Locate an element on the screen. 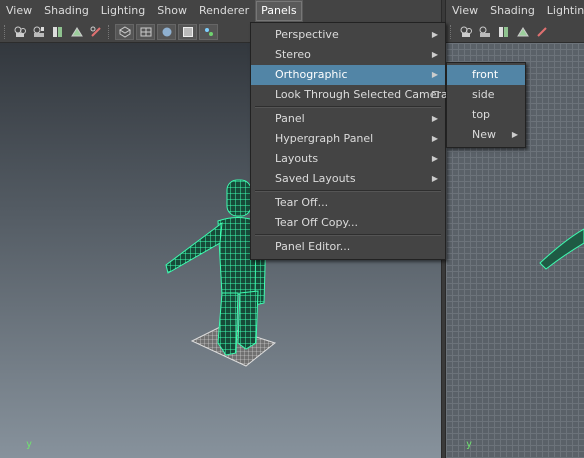  menu-item-saved-layouts: Saved Layouts ▶ is located at coordinates (348, 179).